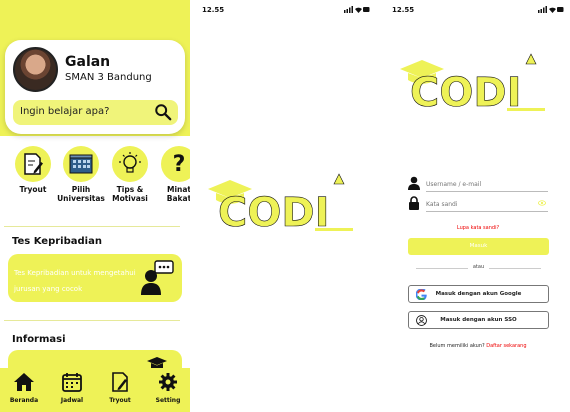  What do you see at coordinates (130, 162) in the screenshot?
I see `lightbulb-icon` at bounding box center [130, 162].